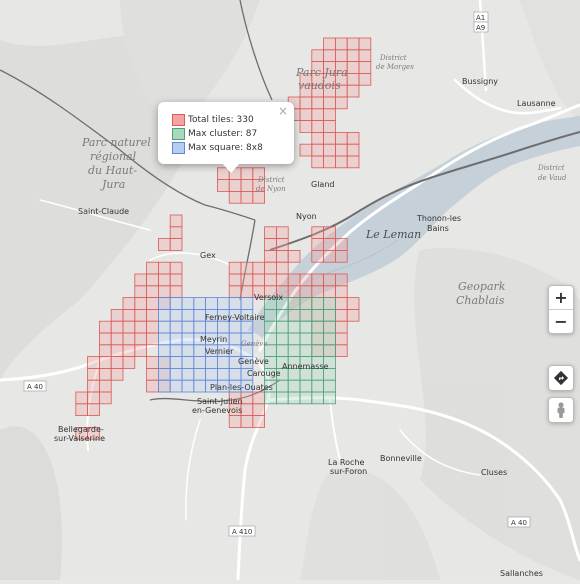  What do you see at coordinates (225, 148) in the screenshot?
I see `legend-max-square-label: Max square: 8x8` at bounding box center [225, 148].